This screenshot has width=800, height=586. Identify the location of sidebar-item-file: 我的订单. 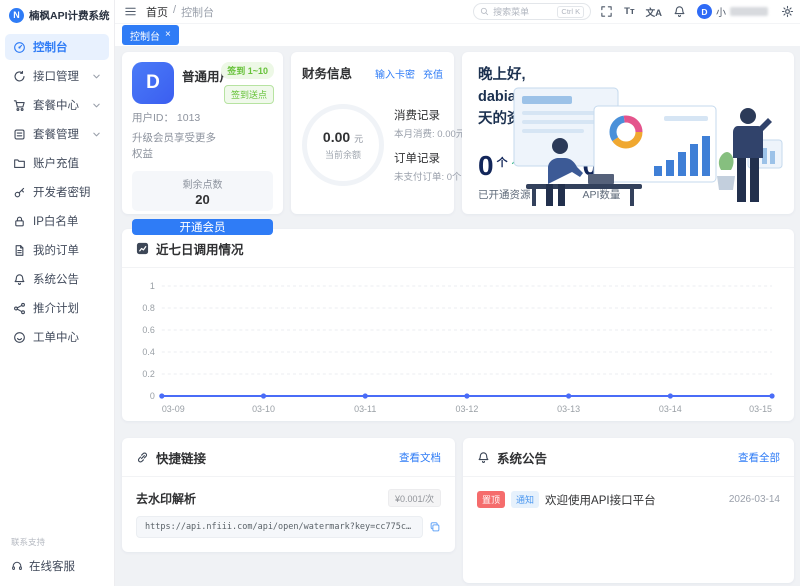
(57, 250).